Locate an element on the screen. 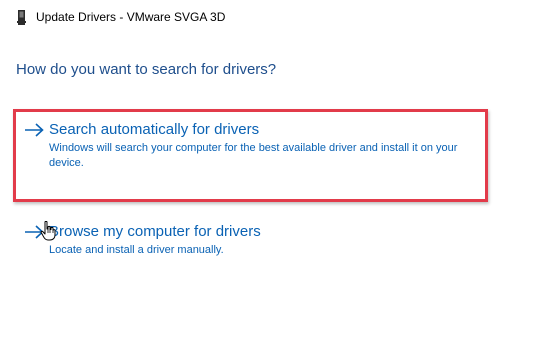 This screenshot has height=347, width=558. device-card-icon is located at coordinates (21, 17).